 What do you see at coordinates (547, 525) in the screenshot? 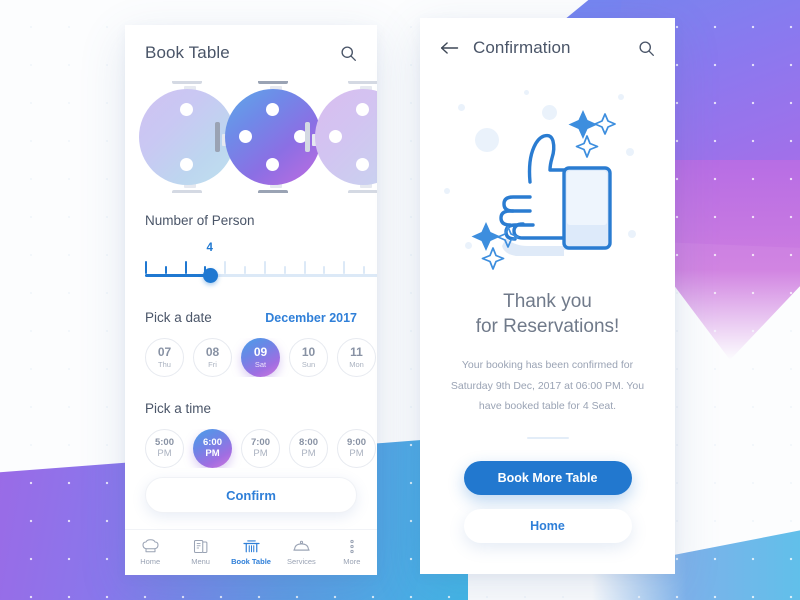
I see `home-button: Home` at bounding box center [547, 525].